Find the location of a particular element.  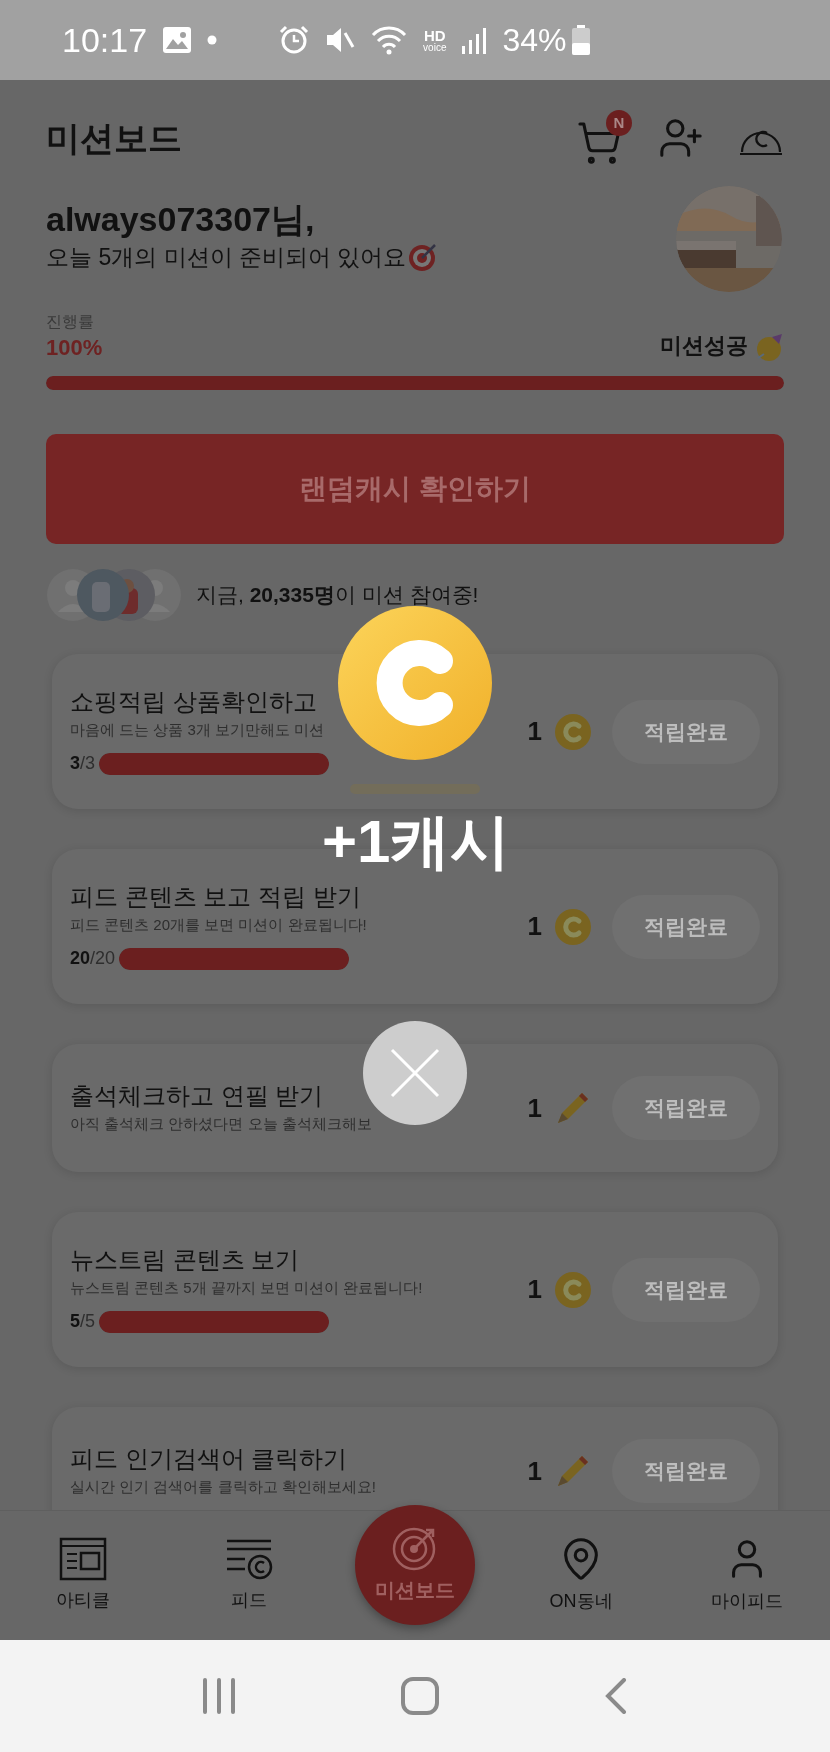

mission-description: 실시간 인기 검색어를 클릭하고 확인해보세요! is located at coordinates (223, 1487).